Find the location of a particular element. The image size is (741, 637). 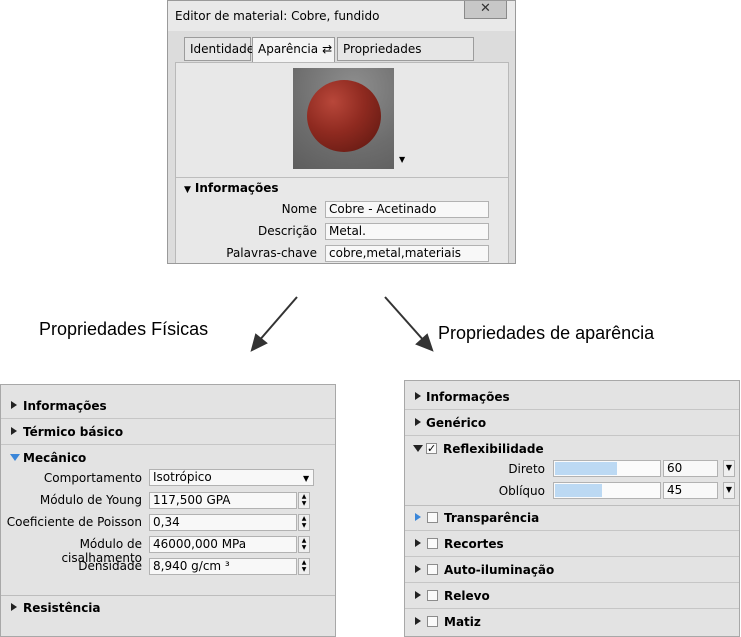

shear-stepper: ▲ ▼ is located at coordinates (304, 544).